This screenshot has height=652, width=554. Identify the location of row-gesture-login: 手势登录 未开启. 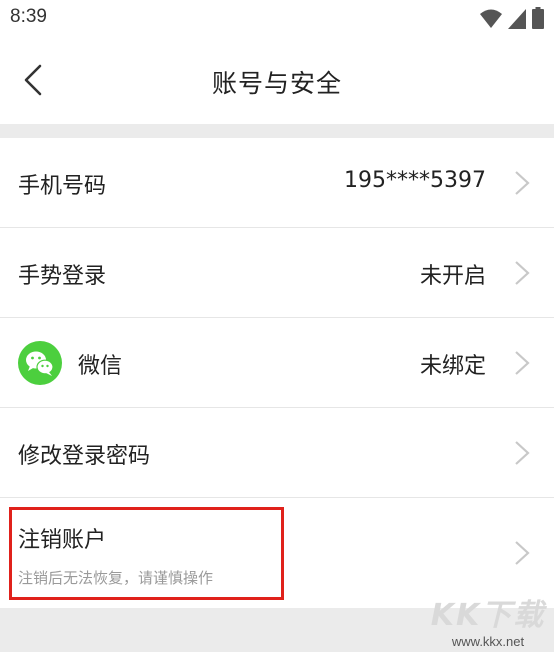
(277, 273).